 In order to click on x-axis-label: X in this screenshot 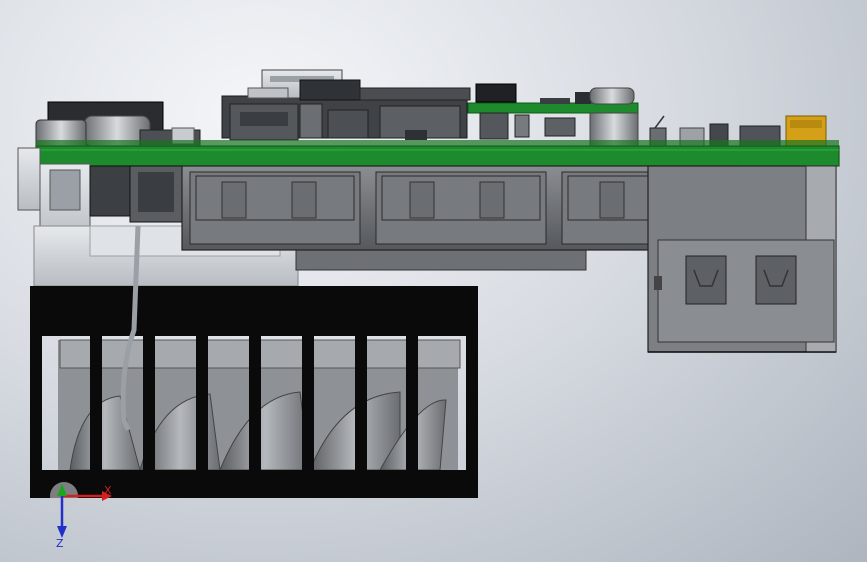, I will do `click(108, 490)`.